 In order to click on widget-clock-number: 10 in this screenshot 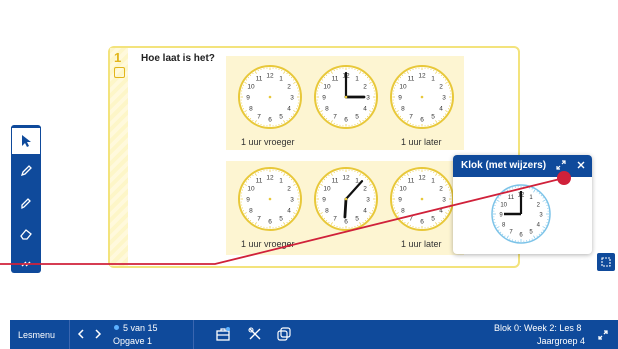, I will do `click(503, 205)`.